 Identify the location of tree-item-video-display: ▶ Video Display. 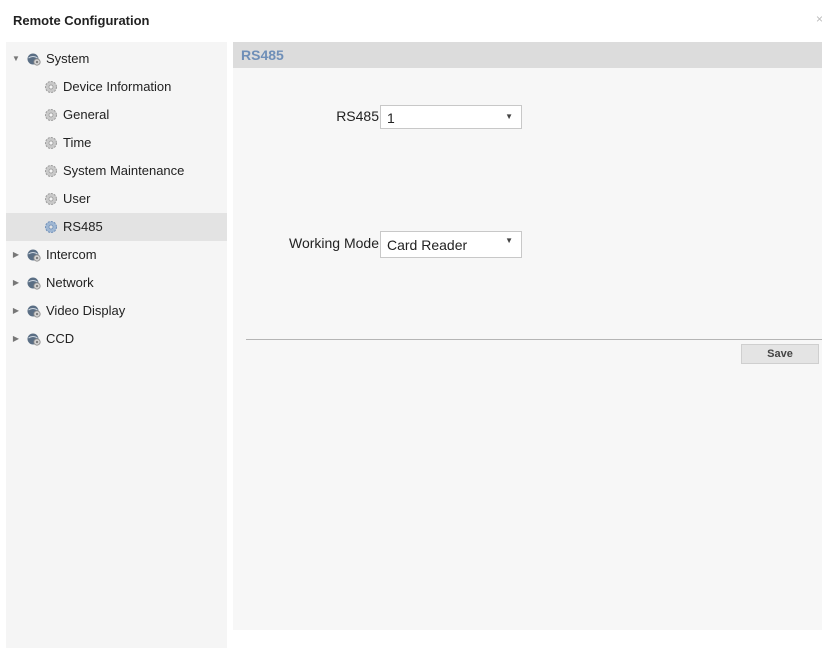
(116, 311).